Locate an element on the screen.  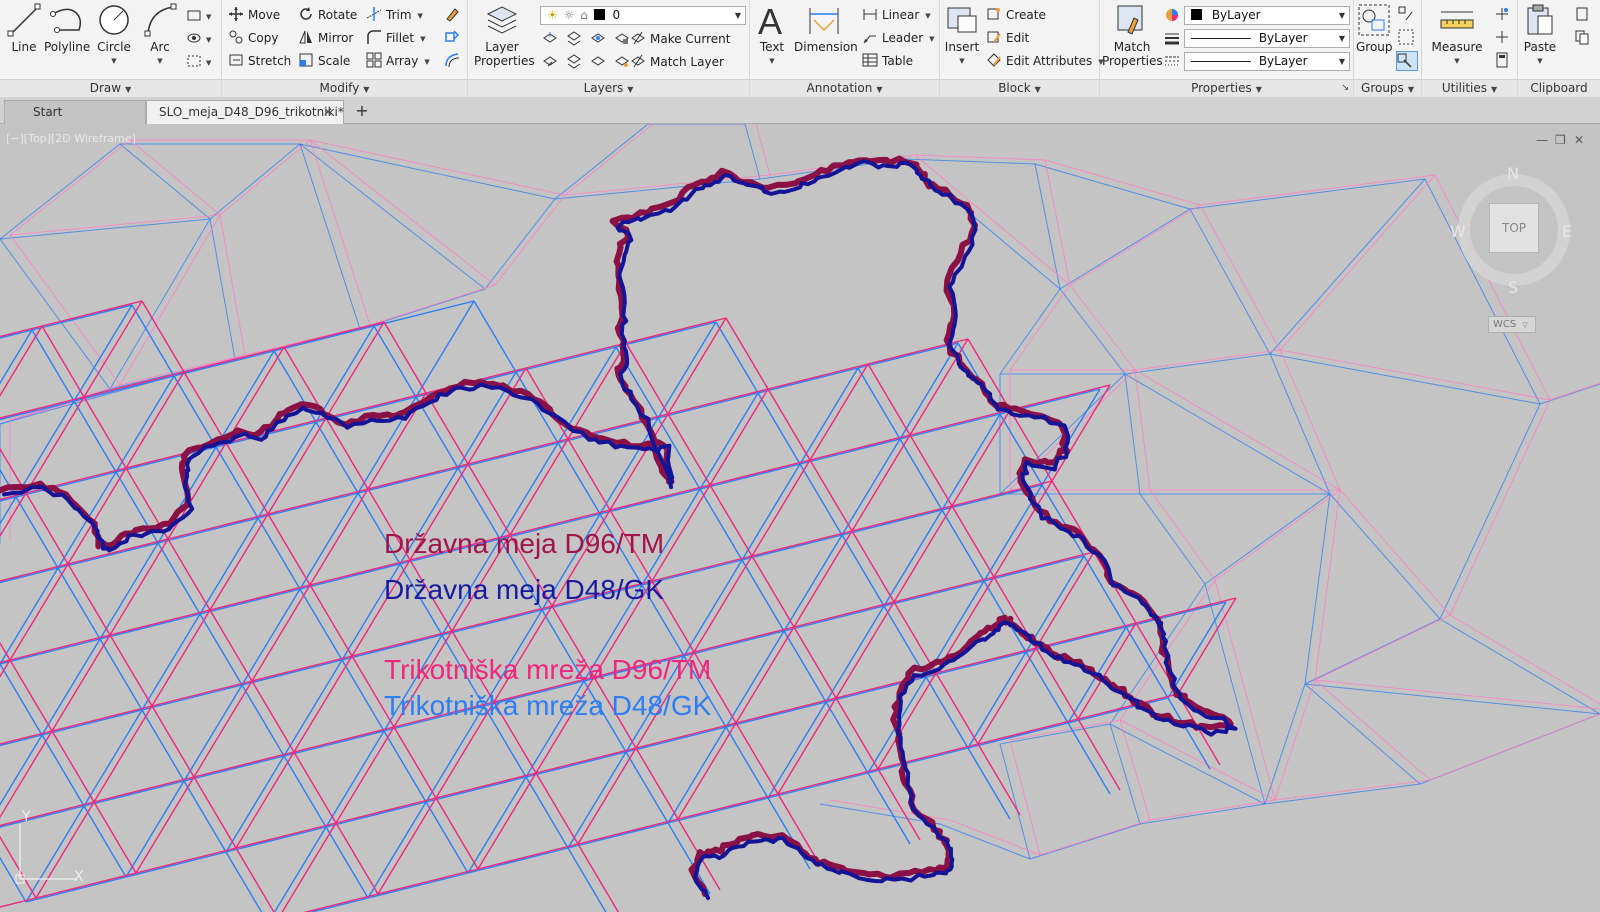
match-layer-button: Match Layer is located at coordinates (677, 62).